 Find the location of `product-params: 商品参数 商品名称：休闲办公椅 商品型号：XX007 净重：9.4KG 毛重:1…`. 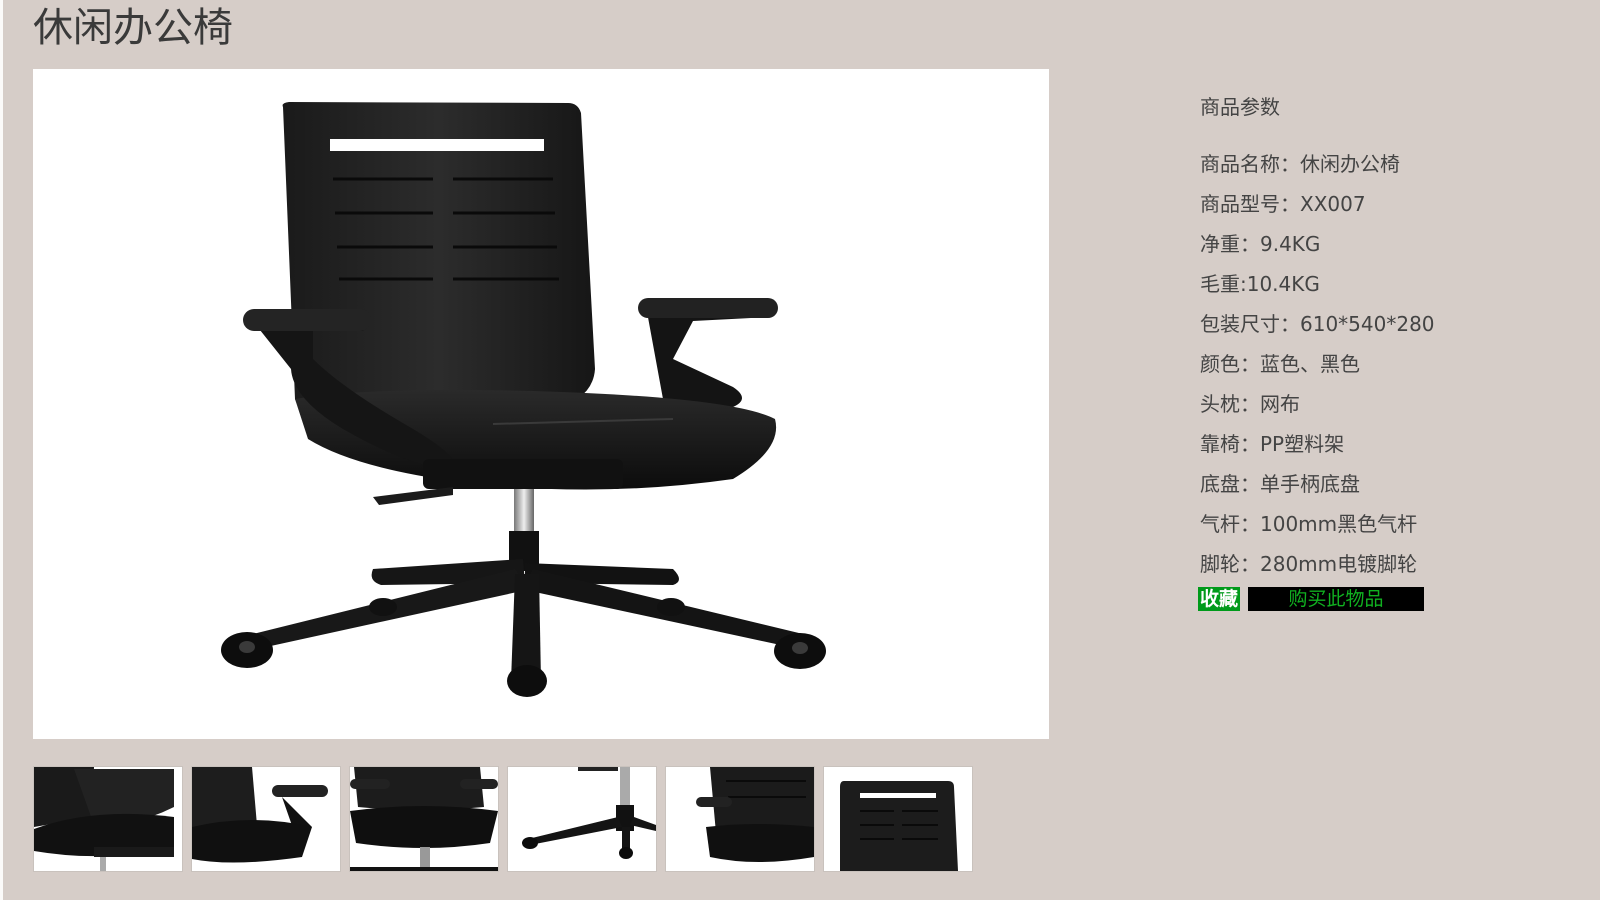

product-params: 商品参数 商品名称：休闲办公椅 商品型号：XX007 净重：9.4KG 毛重:1… is located at coordinates (1390, 338).